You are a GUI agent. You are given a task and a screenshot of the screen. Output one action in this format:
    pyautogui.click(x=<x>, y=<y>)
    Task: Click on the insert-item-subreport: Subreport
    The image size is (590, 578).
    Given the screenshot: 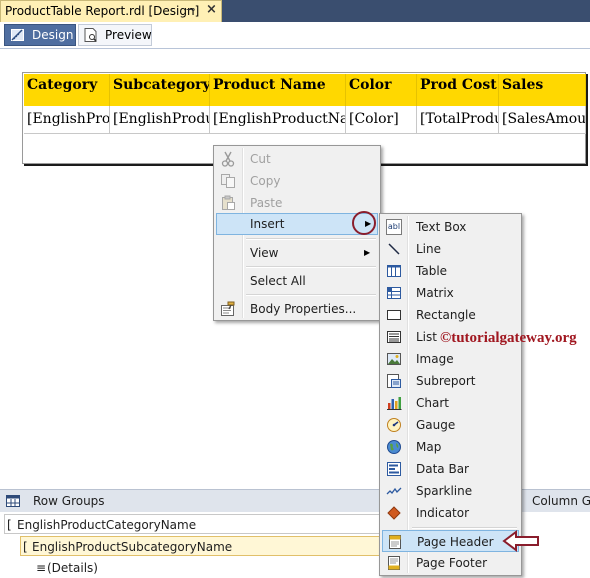 What is the action you would take?
    pyautogui.click(x=450, y=381)
    